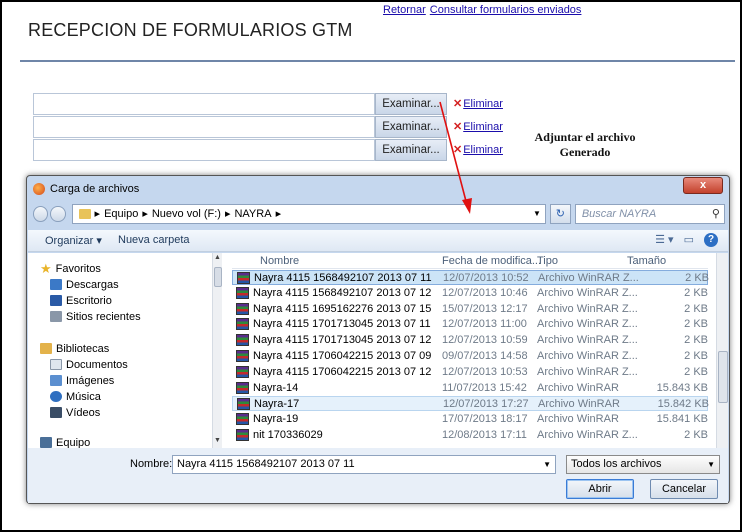 The image size is (742, 532). Describe the element at coordinates (467, 206) in the screenshot. I see `arrow-head` at that location.